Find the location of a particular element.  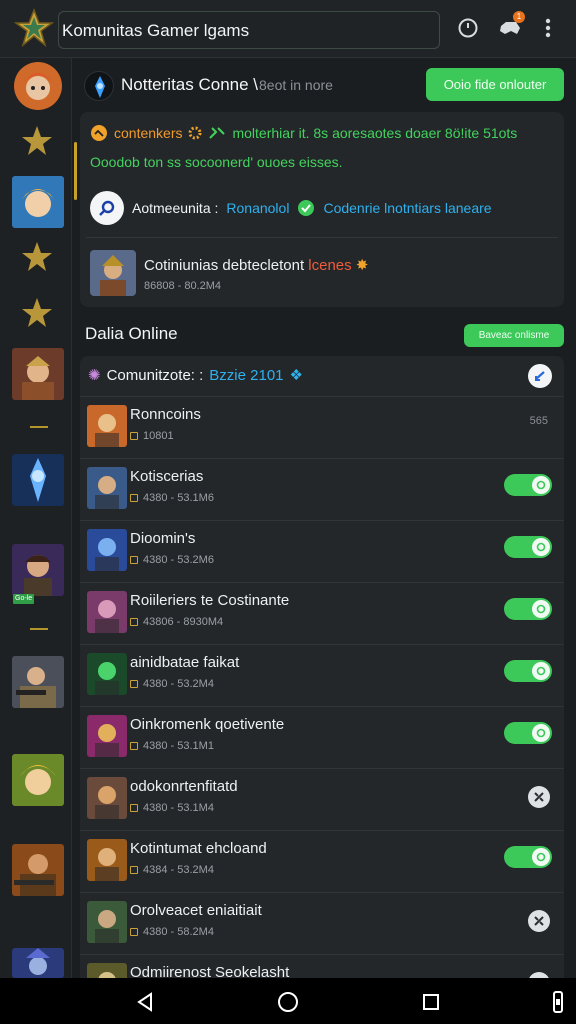

list-item: odokonrtenfitatd 4380 - 53.1M4 is located at coordinates (322, 799).